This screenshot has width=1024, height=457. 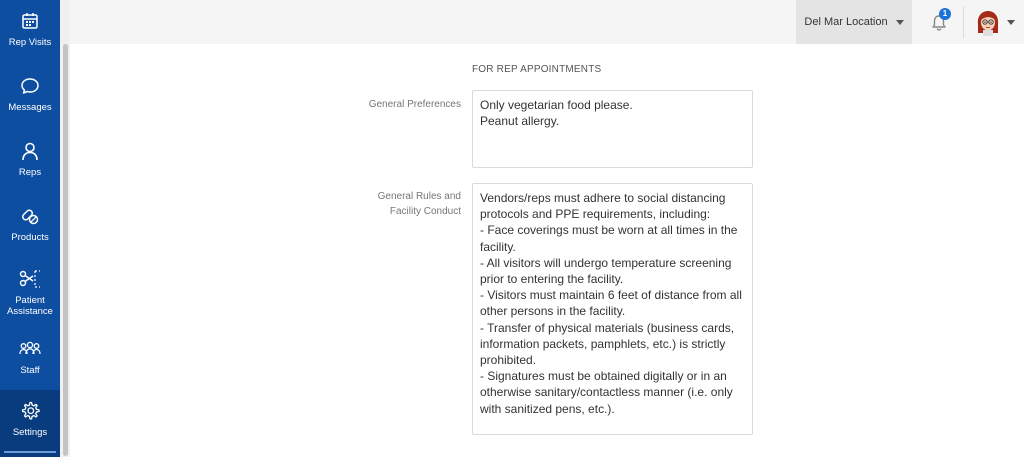 I want to click on top-bar: Del Mar Location 1, so click(x=547, y=22).